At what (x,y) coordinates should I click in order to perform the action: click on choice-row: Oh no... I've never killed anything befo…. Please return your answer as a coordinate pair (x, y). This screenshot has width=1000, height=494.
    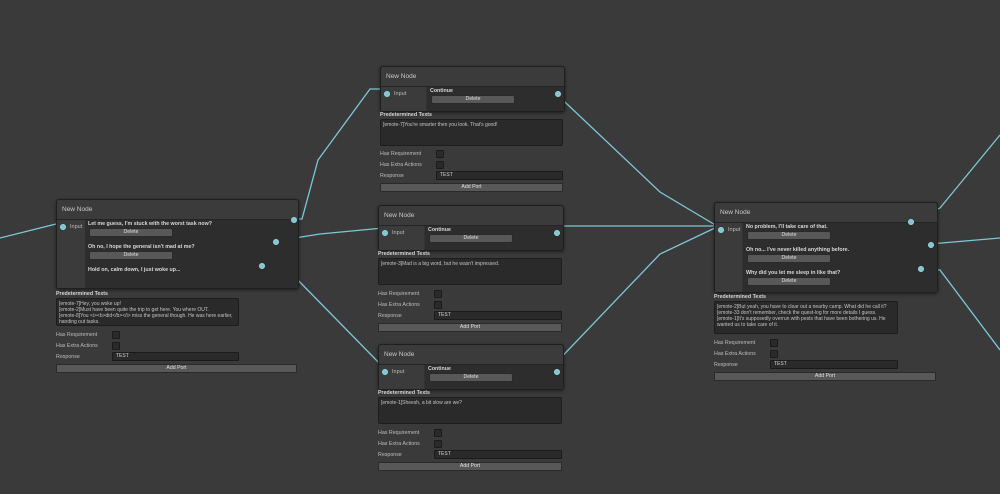
    Looking at the image, I should click on (838, 256).